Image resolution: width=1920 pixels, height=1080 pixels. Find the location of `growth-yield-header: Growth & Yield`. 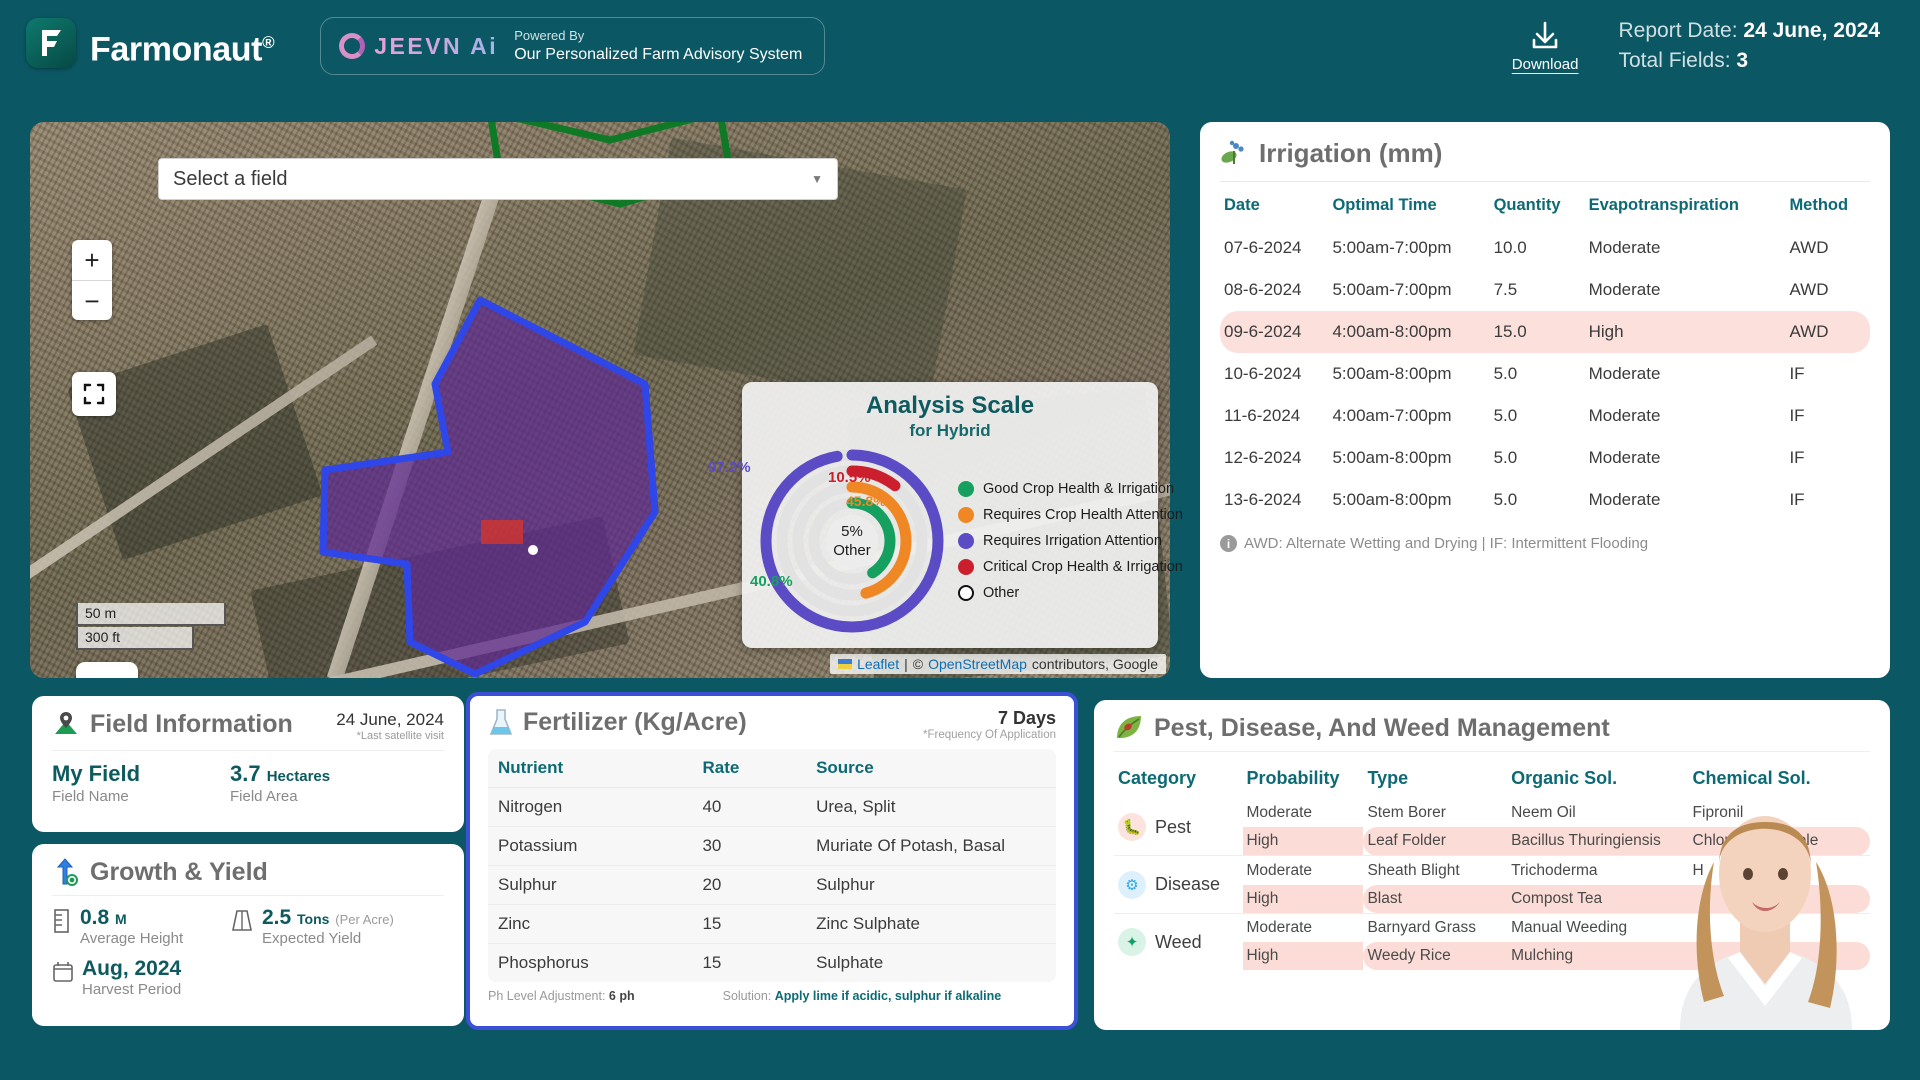

growth-yield-header: Growth & Yield is located at coordinates (248, 872).